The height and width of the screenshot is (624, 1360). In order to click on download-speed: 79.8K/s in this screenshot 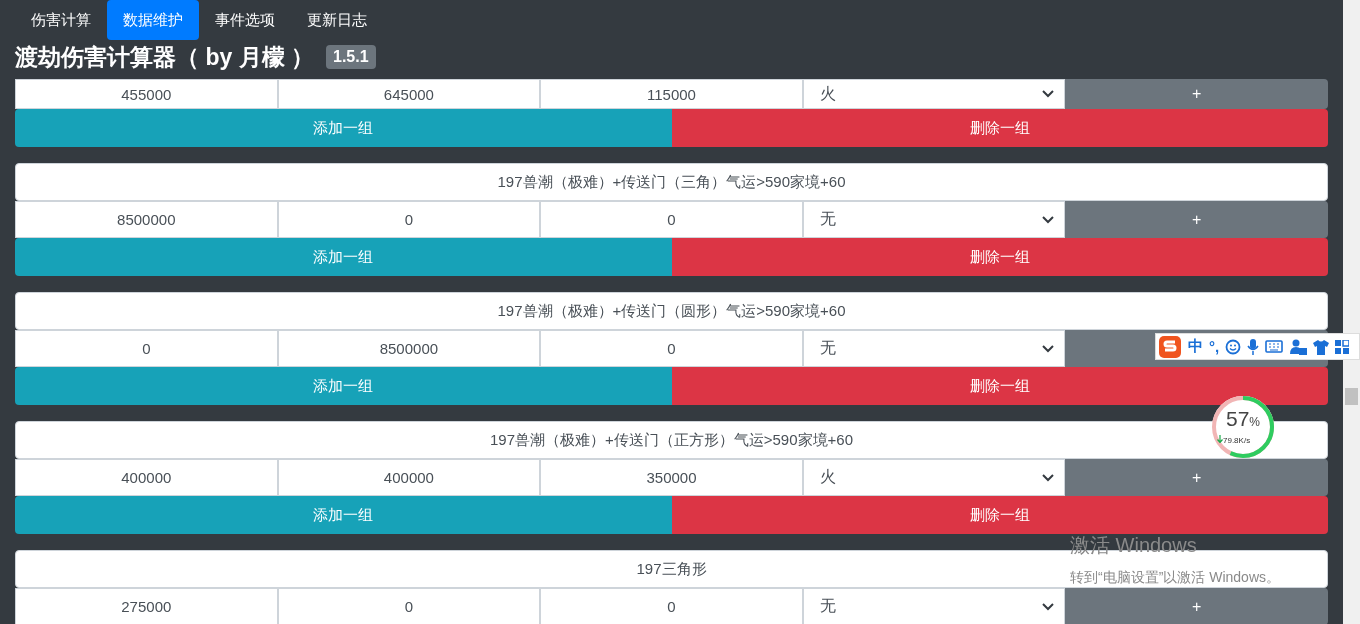, I will do `click(1237, 440)`.